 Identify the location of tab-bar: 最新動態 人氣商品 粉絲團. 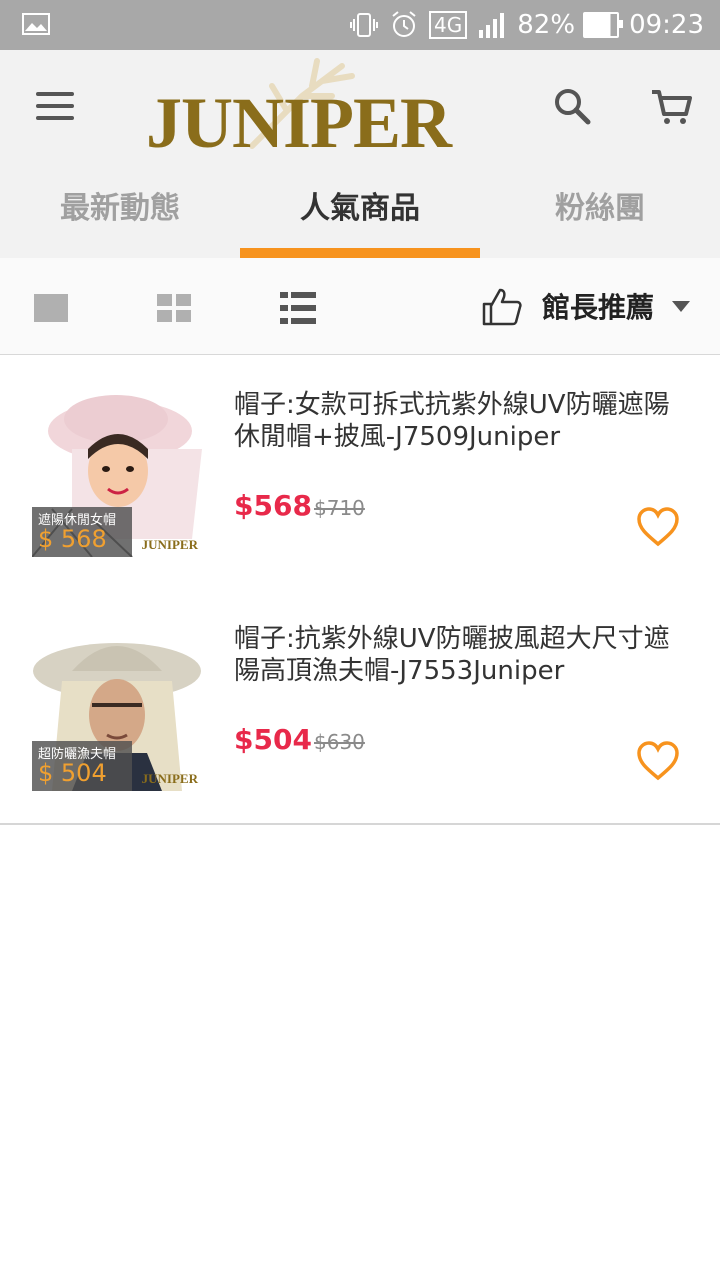
(360, 209).